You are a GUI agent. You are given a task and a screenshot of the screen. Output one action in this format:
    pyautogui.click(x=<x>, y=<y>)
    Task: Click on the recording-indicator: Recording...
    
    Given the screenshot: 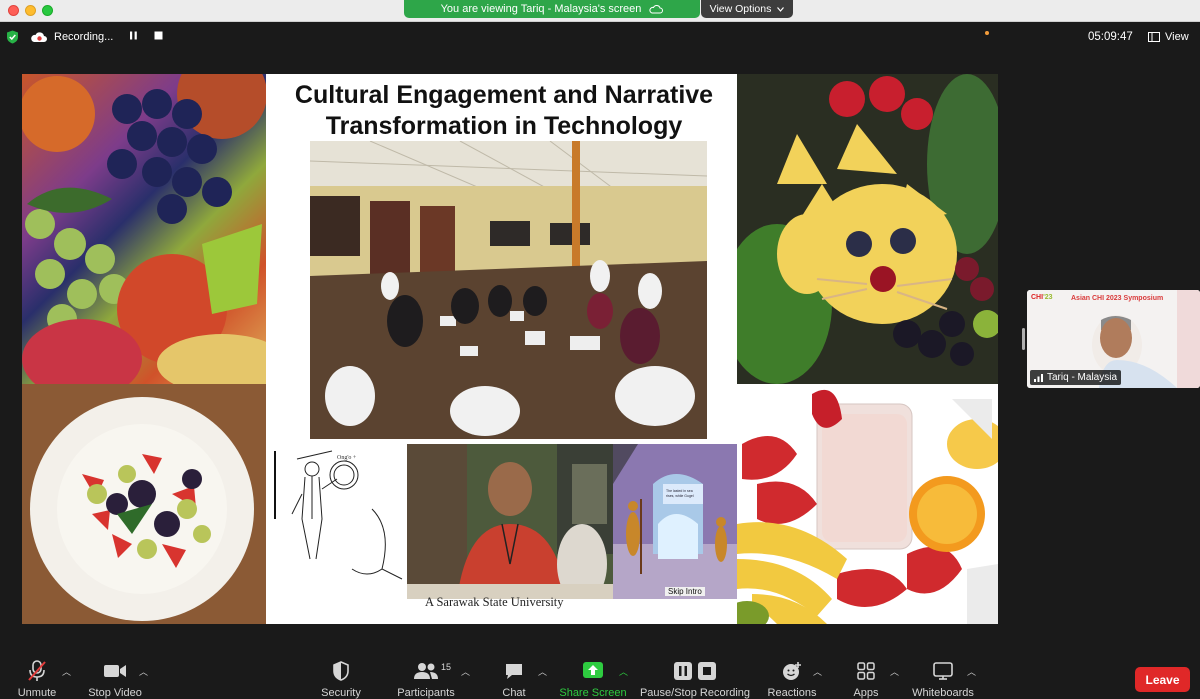 What is the action you would take?
    pyautogui.click(x=96, y=37)
    